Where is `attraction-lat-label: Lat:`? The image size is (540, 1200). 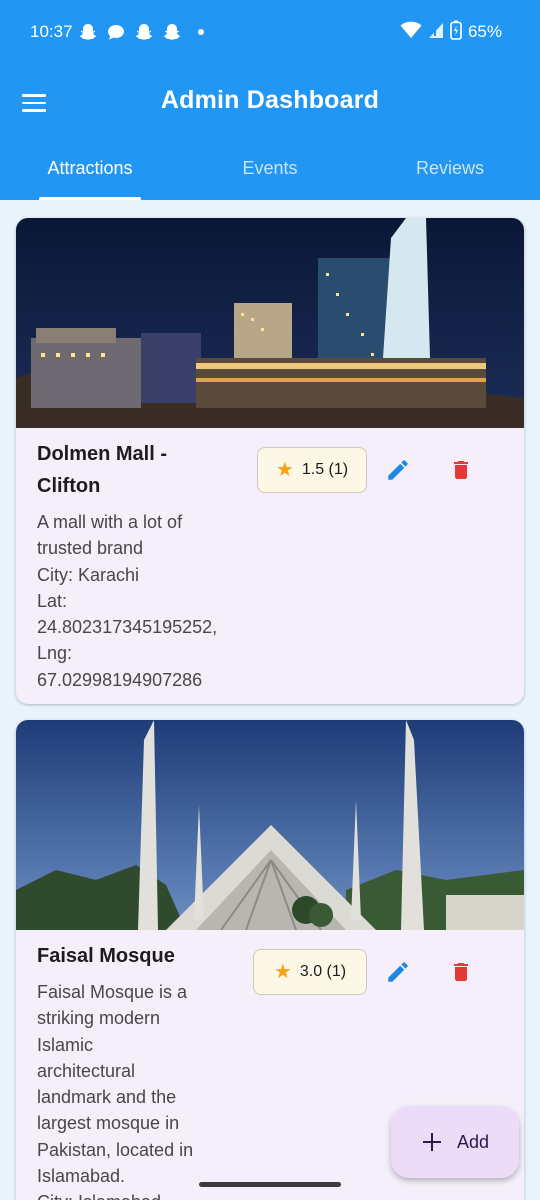 attraction-lat-label: Lat: is located at coordinates (52, 600).